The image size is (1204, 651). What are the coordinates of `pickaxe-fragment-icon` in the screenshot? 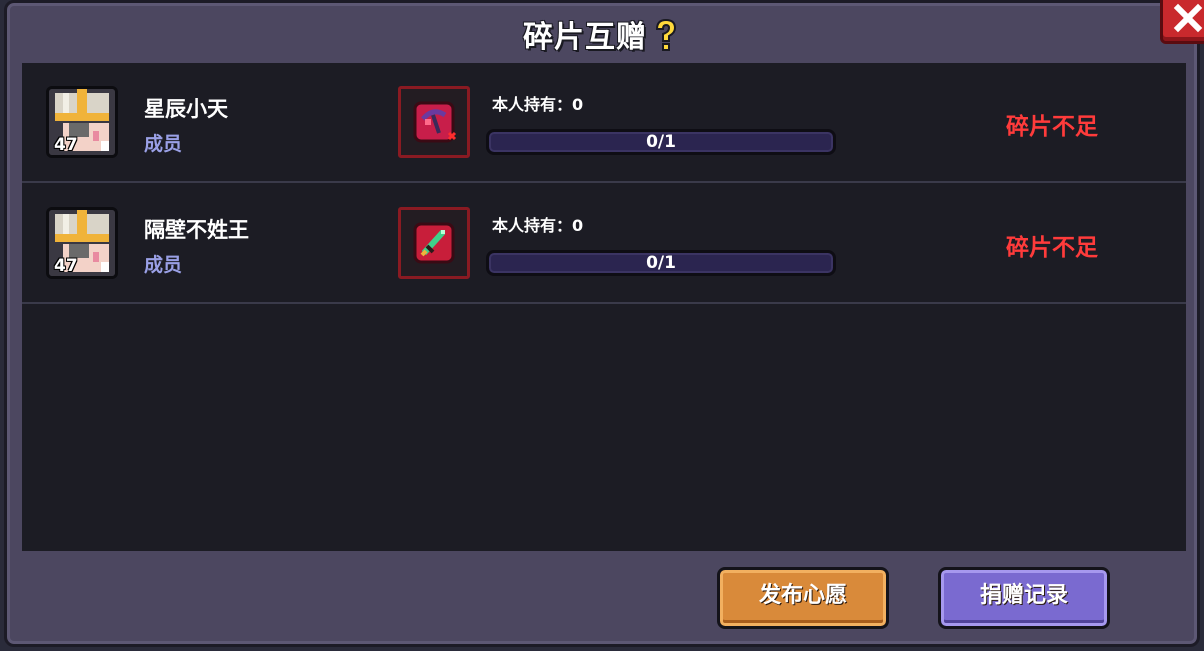 It's located at (435, 122).